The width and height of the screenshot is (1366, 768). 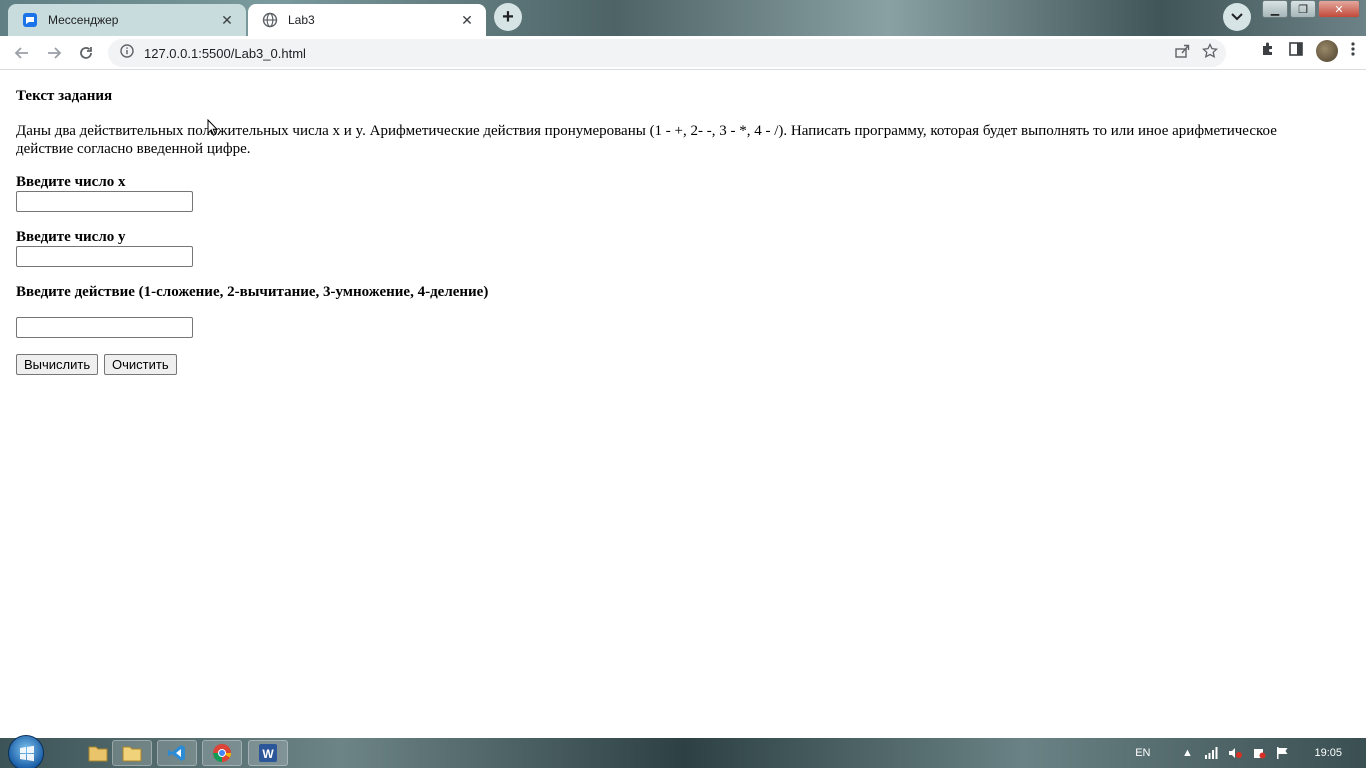 What do you see at coordinates (1259, 753) in the screenshot?
I see `battery-icon` at bounding box center [1259, 753].